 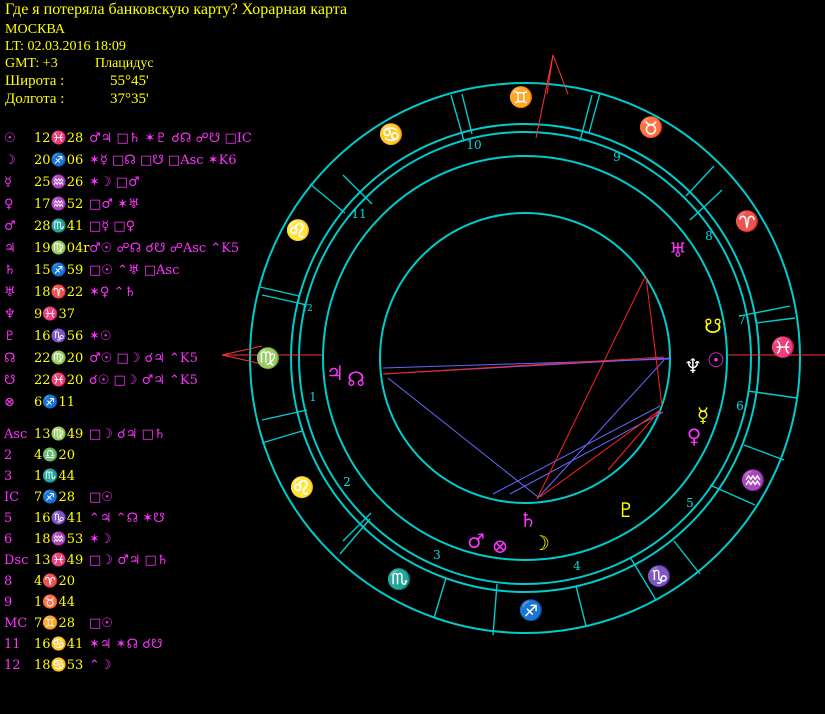 I want to click on north-node-icon: ☊, so click(x=356, y=379).